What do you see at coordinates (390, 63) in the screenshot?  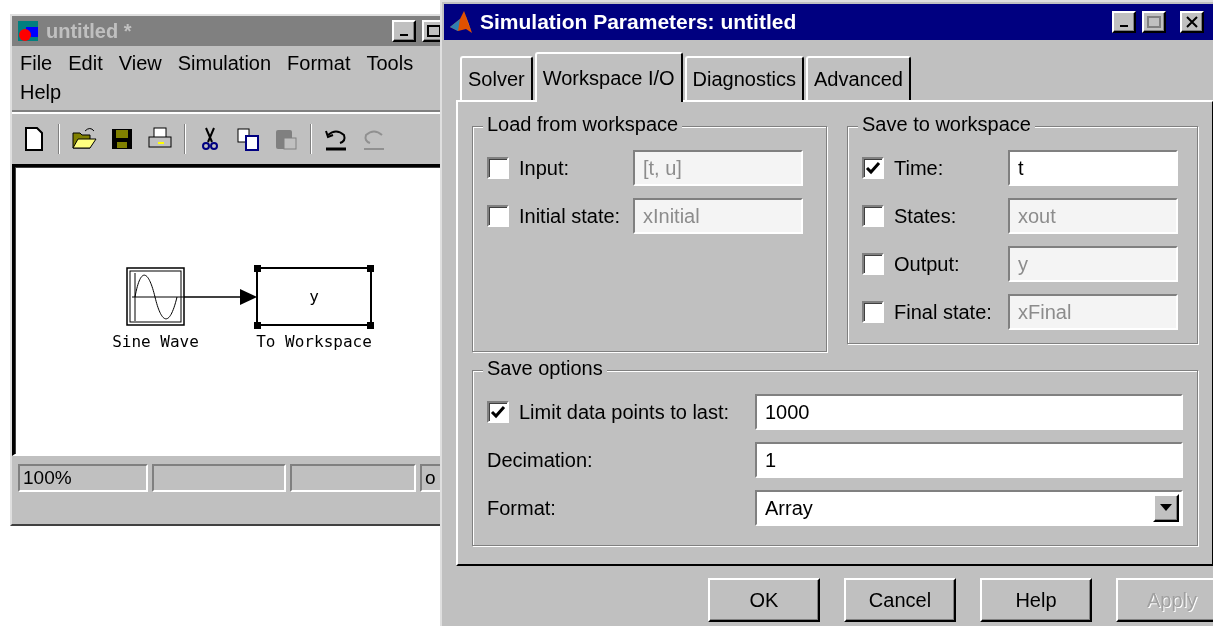 I see `menu-item: Tools` at bounding box center [390, 63].